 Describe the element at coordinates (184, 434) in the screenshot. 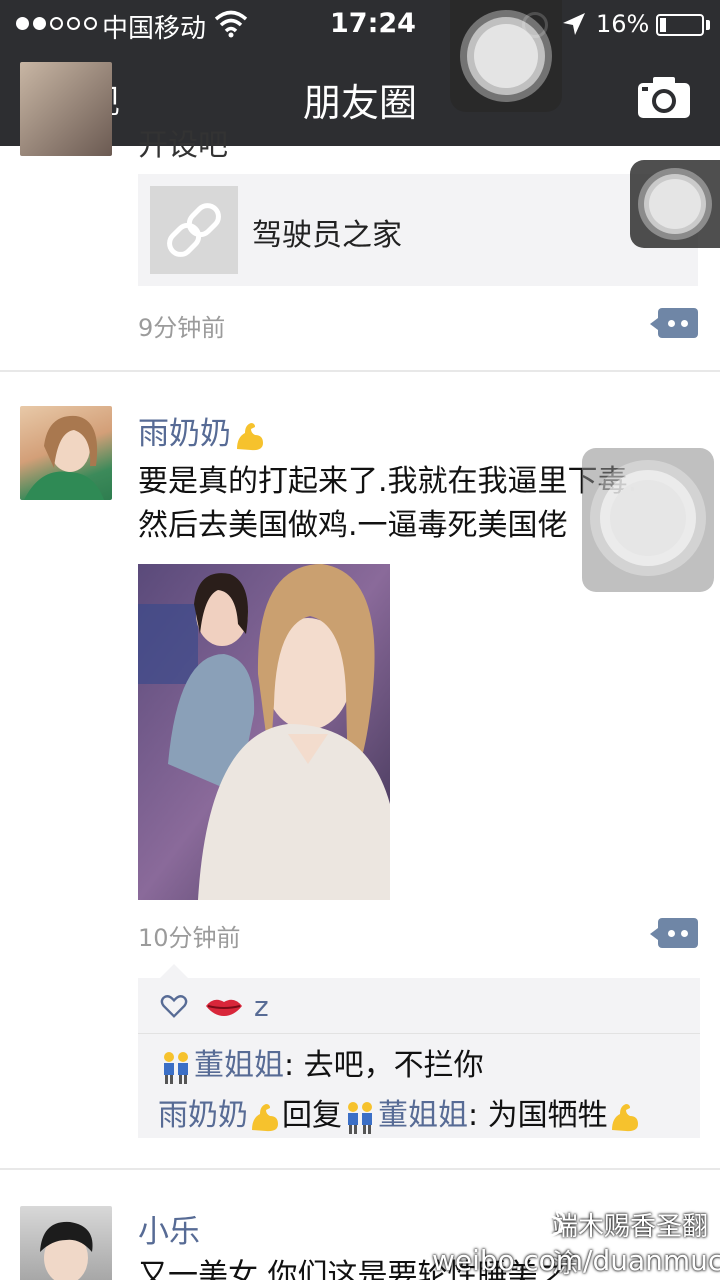

I see `author-name-text: 雨奶奶` at that location.